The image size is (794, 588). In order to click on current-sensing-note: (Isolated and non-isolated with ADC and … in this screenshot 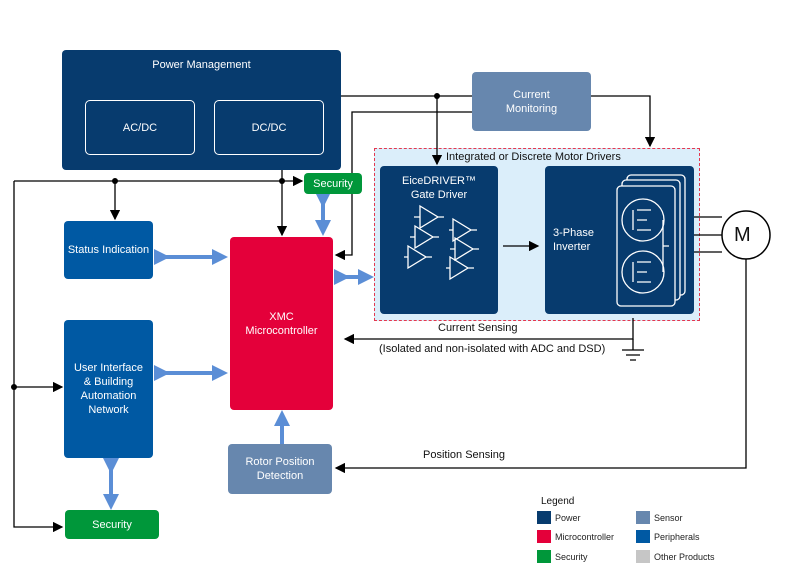, I will do `click(492, 349)`.